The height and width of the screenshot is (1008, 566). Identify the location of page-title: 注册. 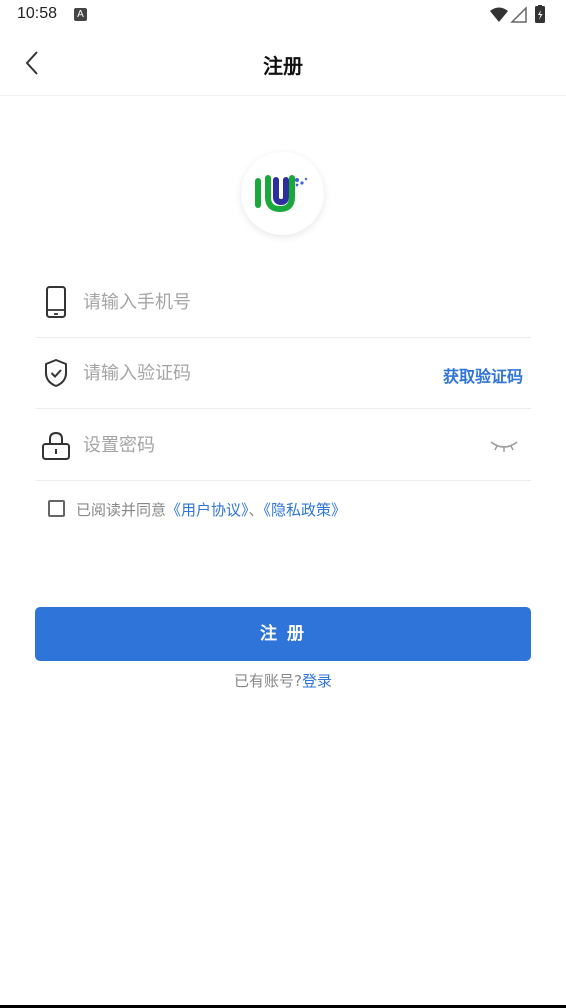
(283, 66).